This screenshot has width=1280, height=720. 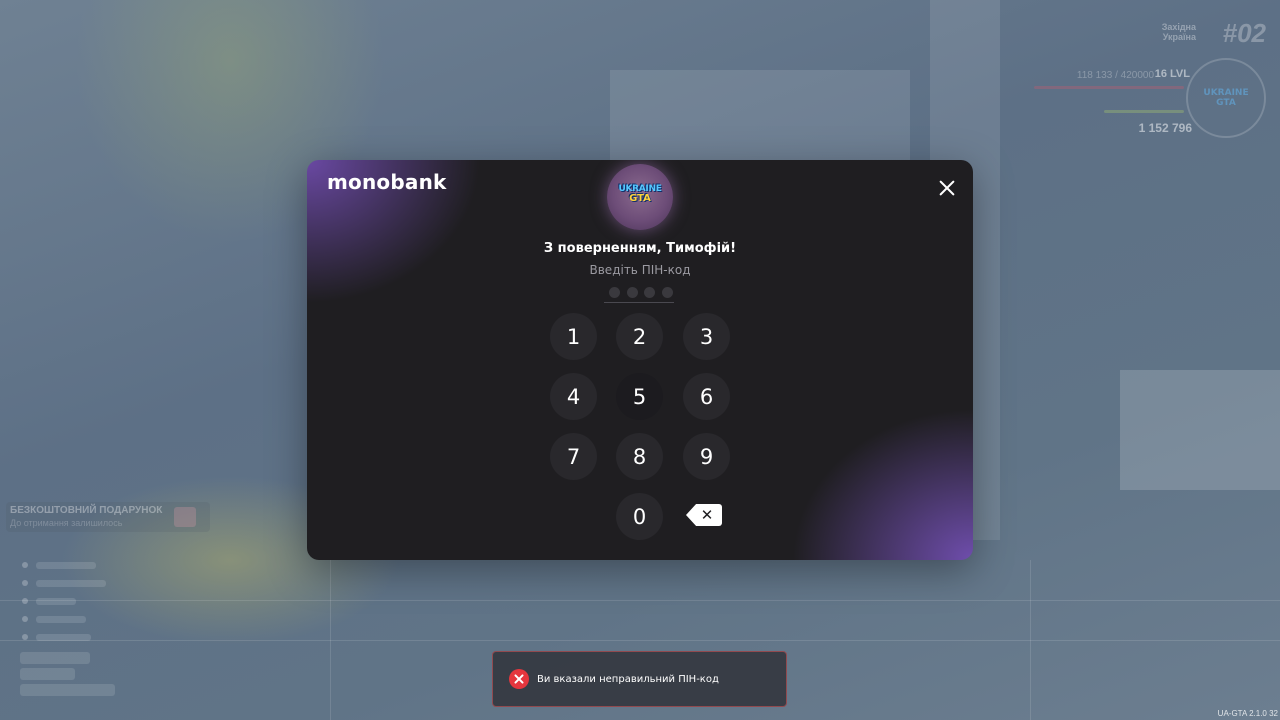 I want to click on server-logo: UKRAINE GTA, so click(x=1226, y=98).